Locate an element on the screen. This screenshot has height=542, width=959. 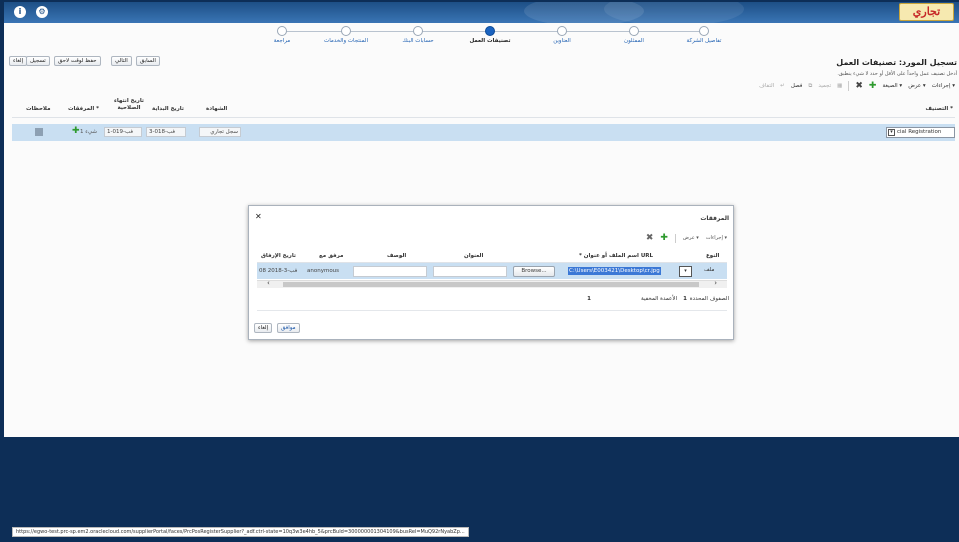
format-label: الصيغة is located at coordinates (890, 86).